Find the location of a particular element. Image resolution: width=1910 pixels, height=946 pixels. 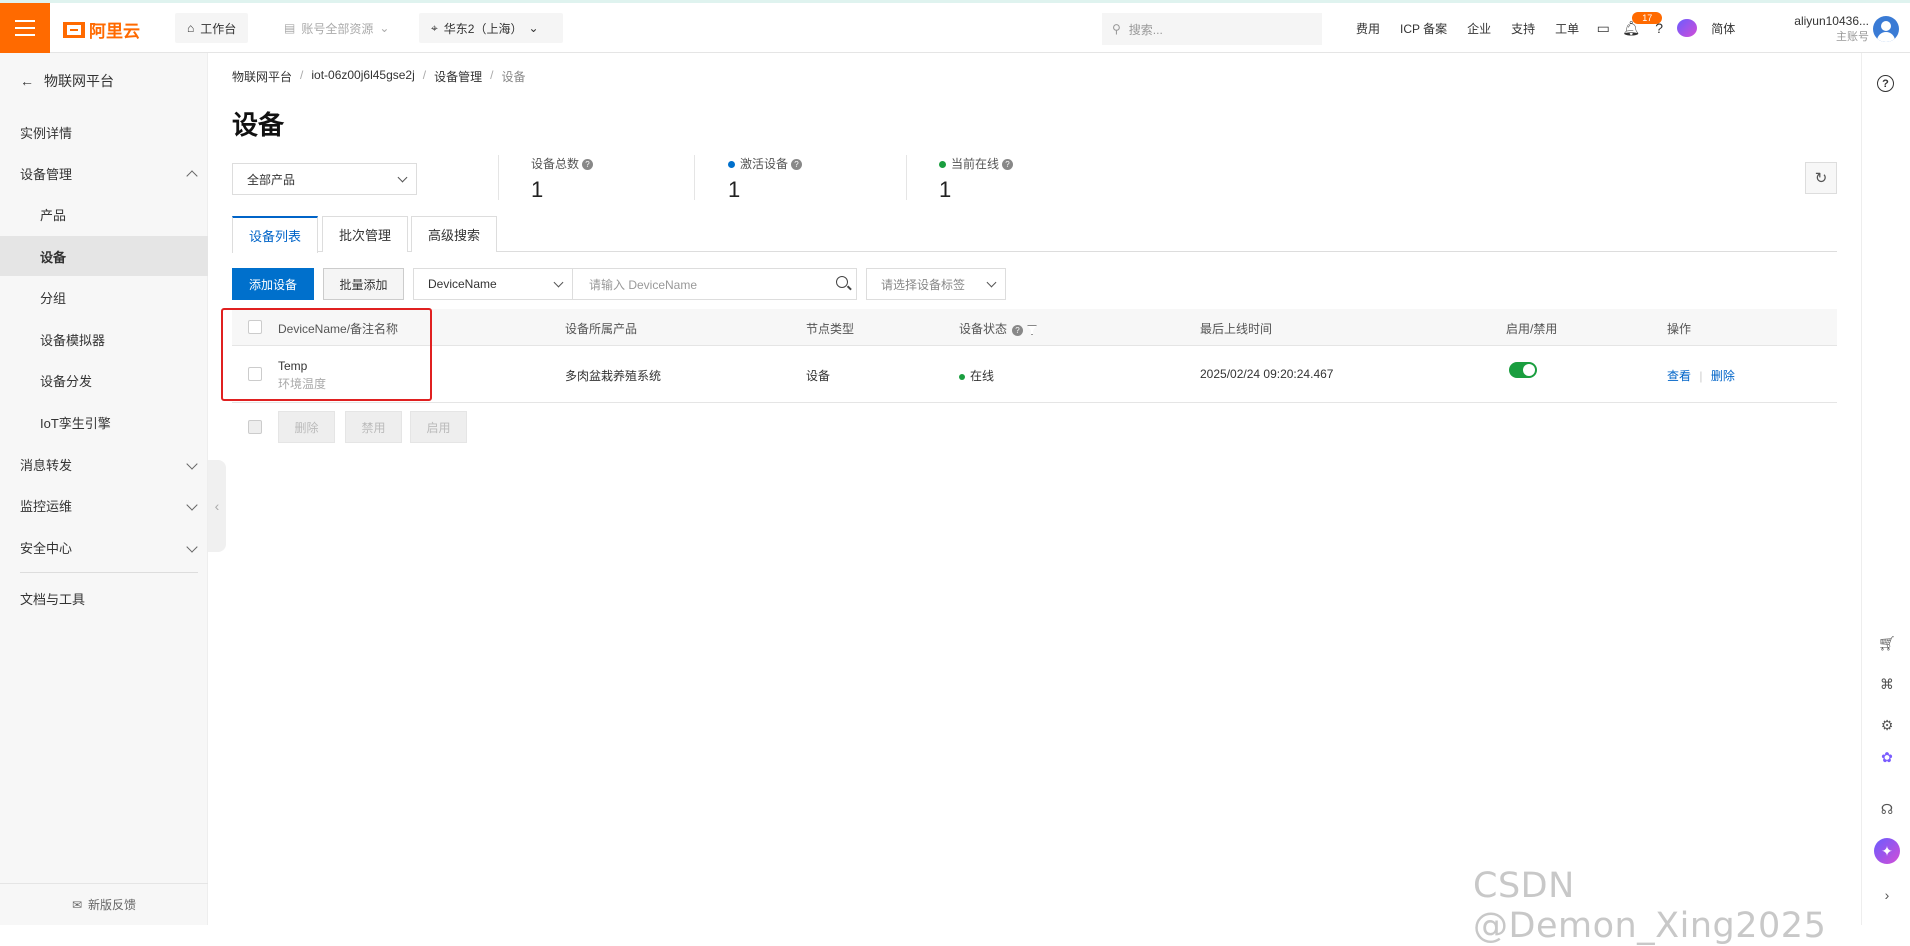

sidebar-item-label: 设备模拟器 is located at coordinates (73, 340).